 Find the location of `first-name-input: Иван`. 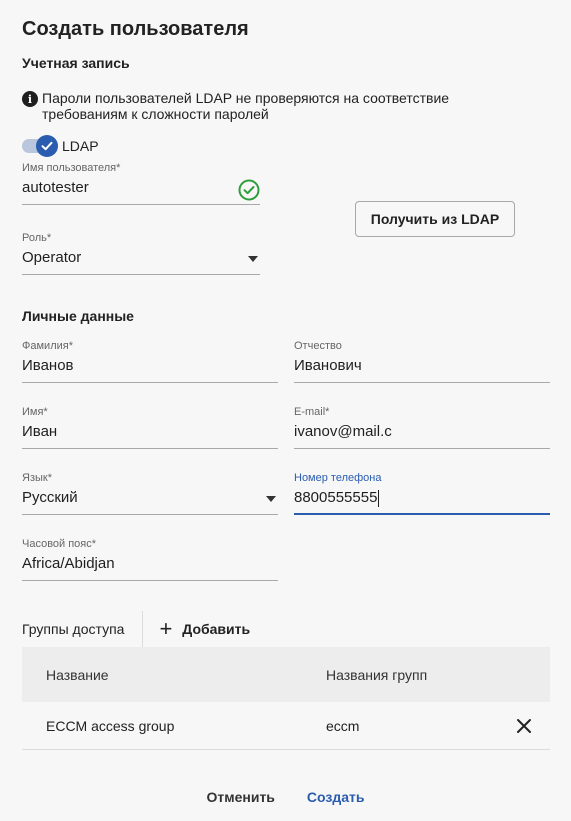

first-name-input: Иван is located at coordinates (150, 434).